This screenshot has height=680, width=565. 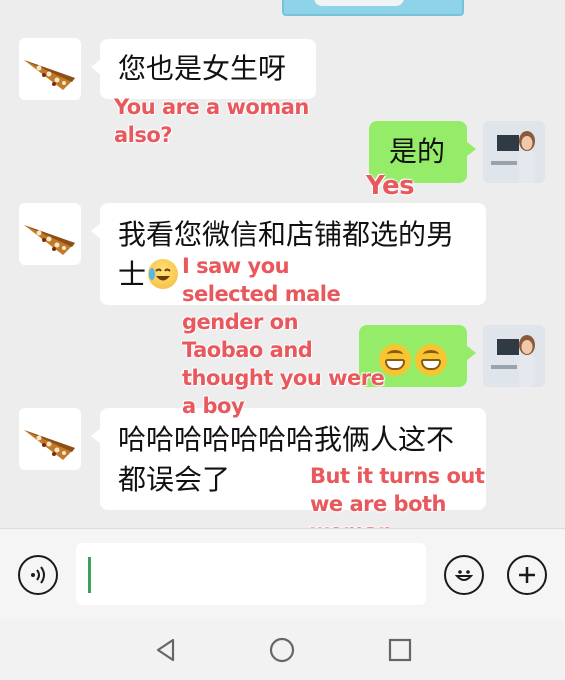 I want to click on voice-icon, so click(x=38, y=575).